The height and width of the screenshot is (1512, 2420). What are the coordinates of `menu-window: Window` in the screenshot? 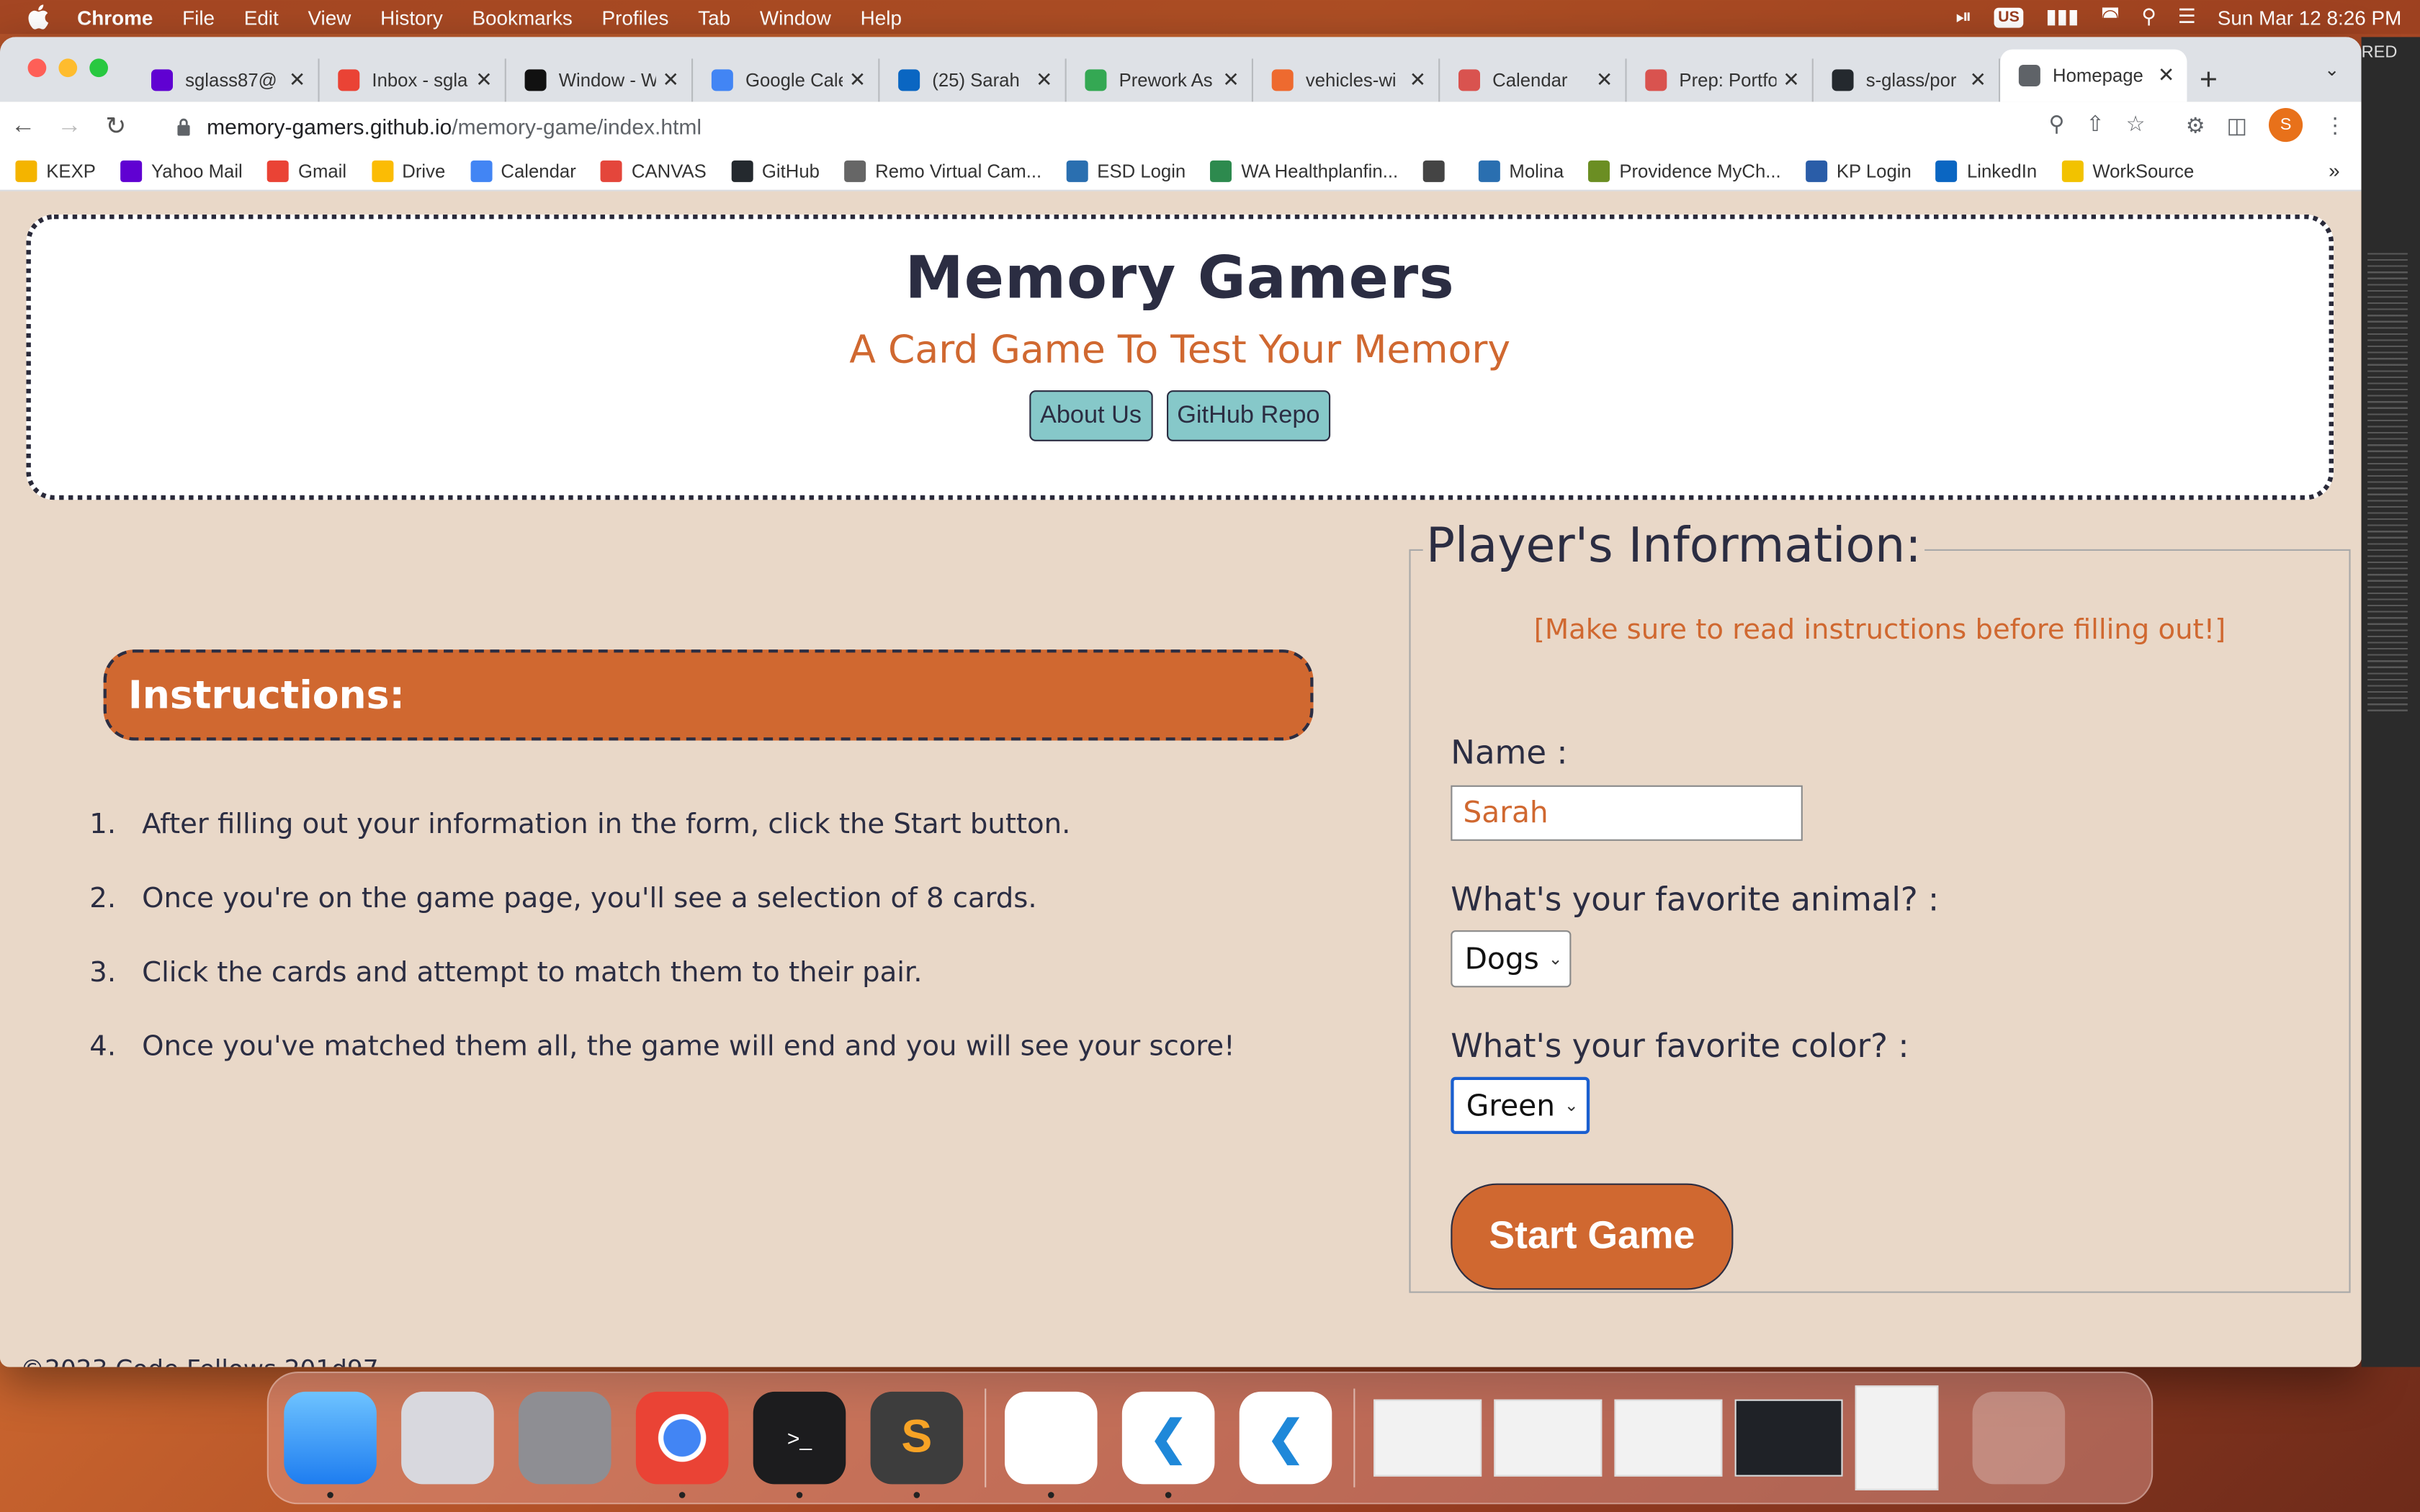 It's located at (795, 17).